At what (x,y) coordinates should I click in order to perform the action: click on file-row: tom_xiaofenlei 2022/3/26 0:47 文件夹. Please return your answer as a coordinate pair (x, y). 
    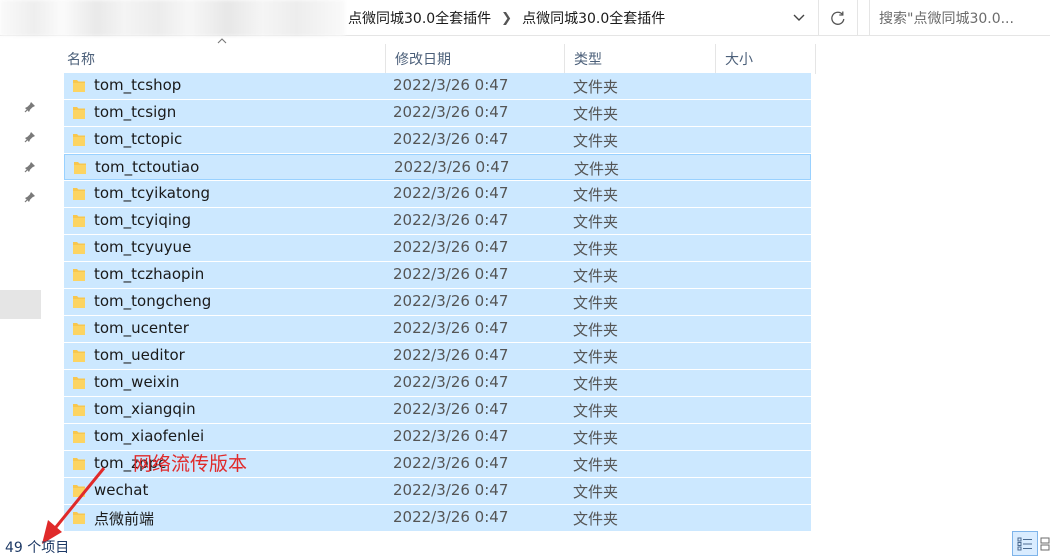
    Looking at the image, I should click on (437, 437).